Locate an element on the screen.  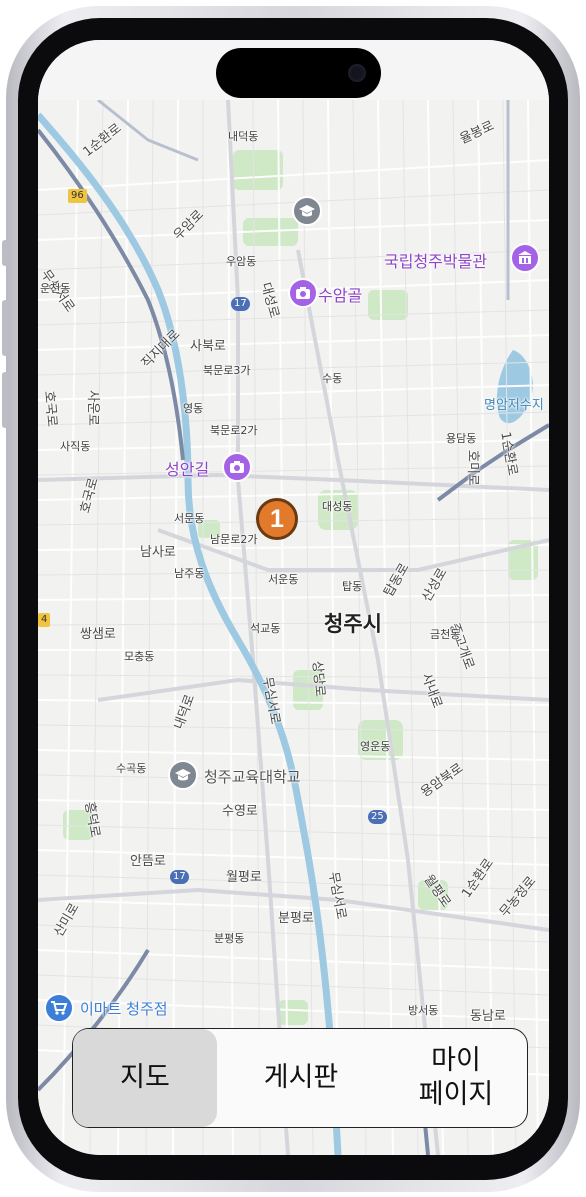
volume-up-button is located at coordinates (5, 328).